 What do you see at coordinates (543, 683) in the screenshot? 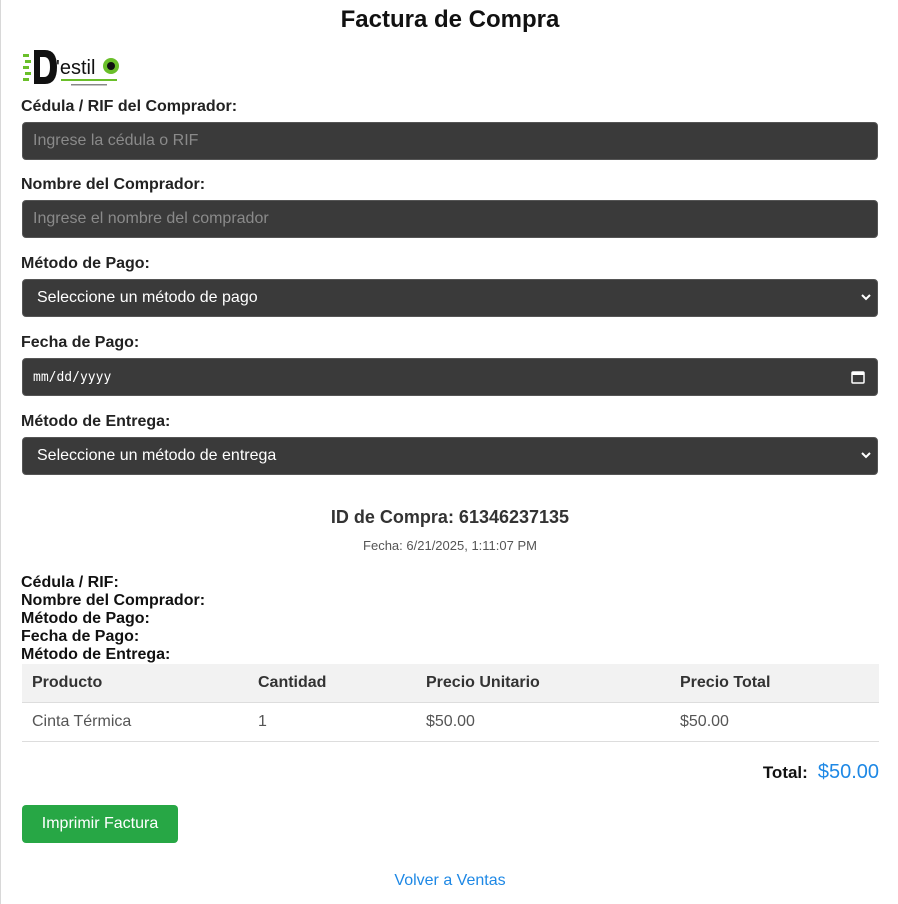
I see `col-header-precio-unitario: Precio Unitario` at bounding box center [543, 683].